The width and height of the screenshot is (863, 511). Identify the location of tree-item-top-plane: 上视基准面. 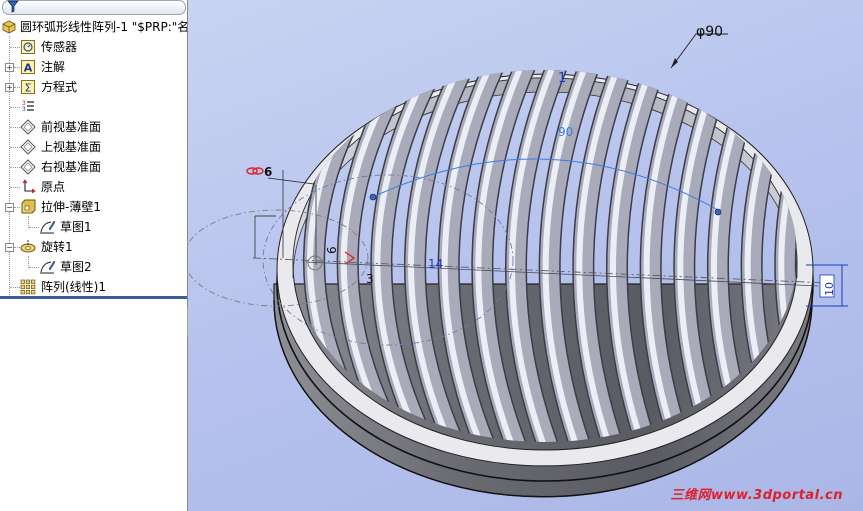
(93, 147).